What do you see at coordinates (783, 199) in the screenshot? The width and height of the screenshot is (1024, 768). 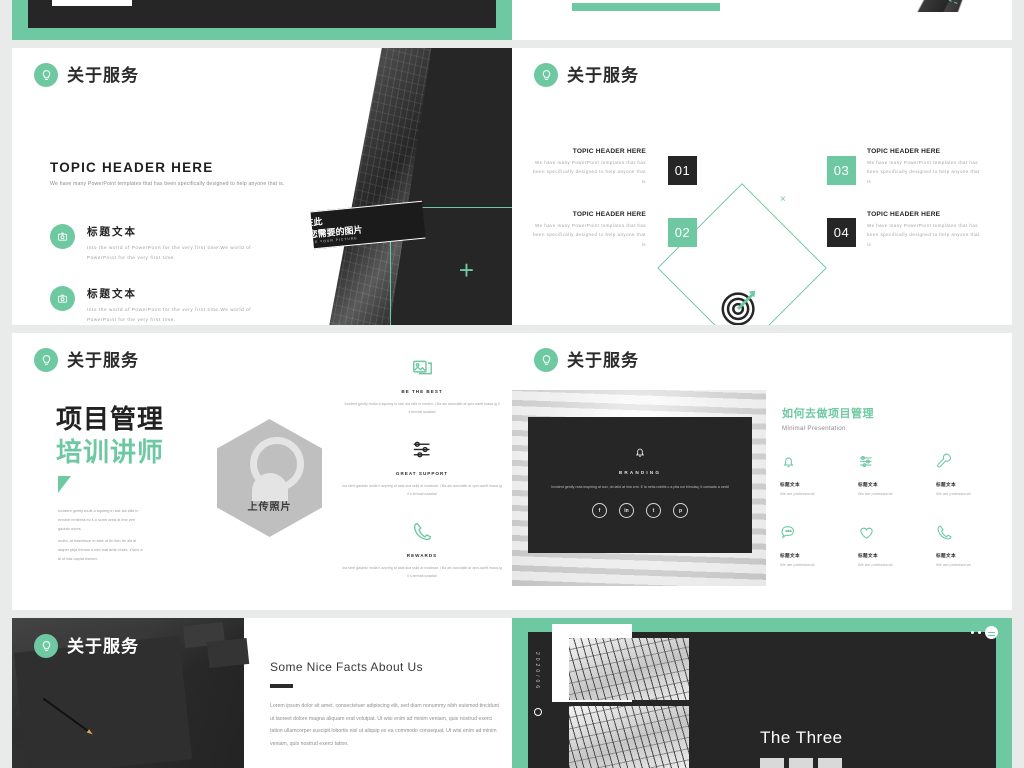 I see `x-mark-icon: ×` at bounding box center [783, 199].